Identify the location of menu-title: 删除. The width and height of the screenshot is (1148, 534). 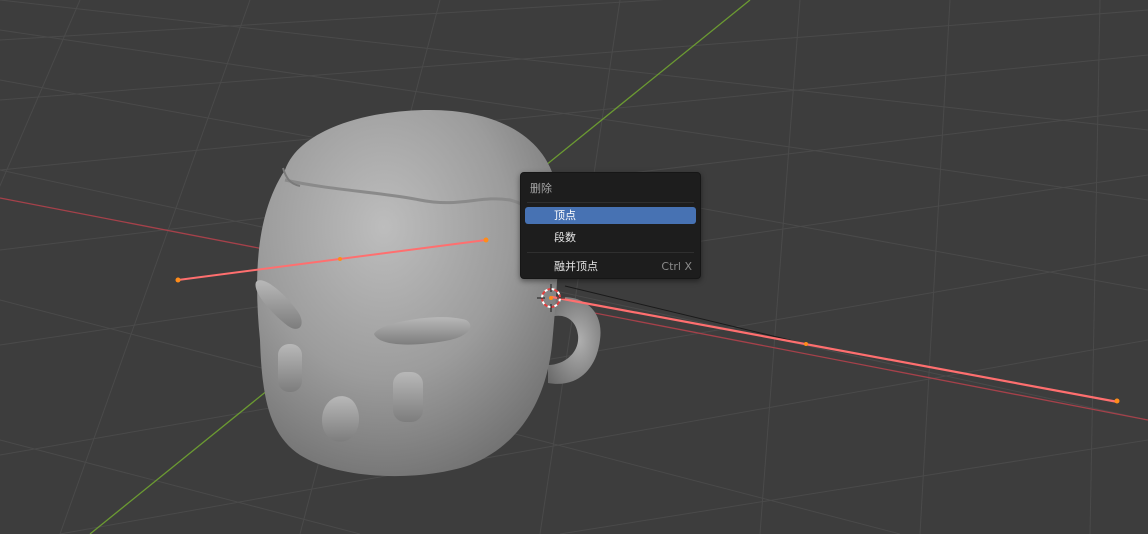
(541, 188).